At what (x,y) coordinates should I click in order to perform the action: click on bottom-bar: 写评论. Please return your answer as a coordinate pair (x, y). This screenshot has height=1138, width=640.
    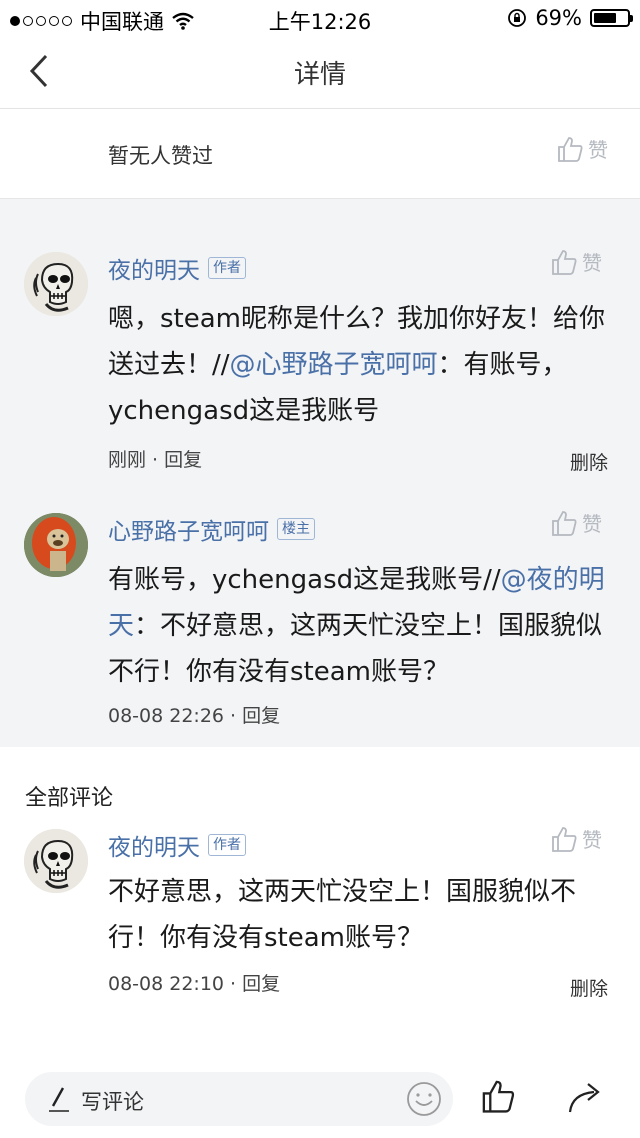
    Looking at the image, I should click on (320, 1101).